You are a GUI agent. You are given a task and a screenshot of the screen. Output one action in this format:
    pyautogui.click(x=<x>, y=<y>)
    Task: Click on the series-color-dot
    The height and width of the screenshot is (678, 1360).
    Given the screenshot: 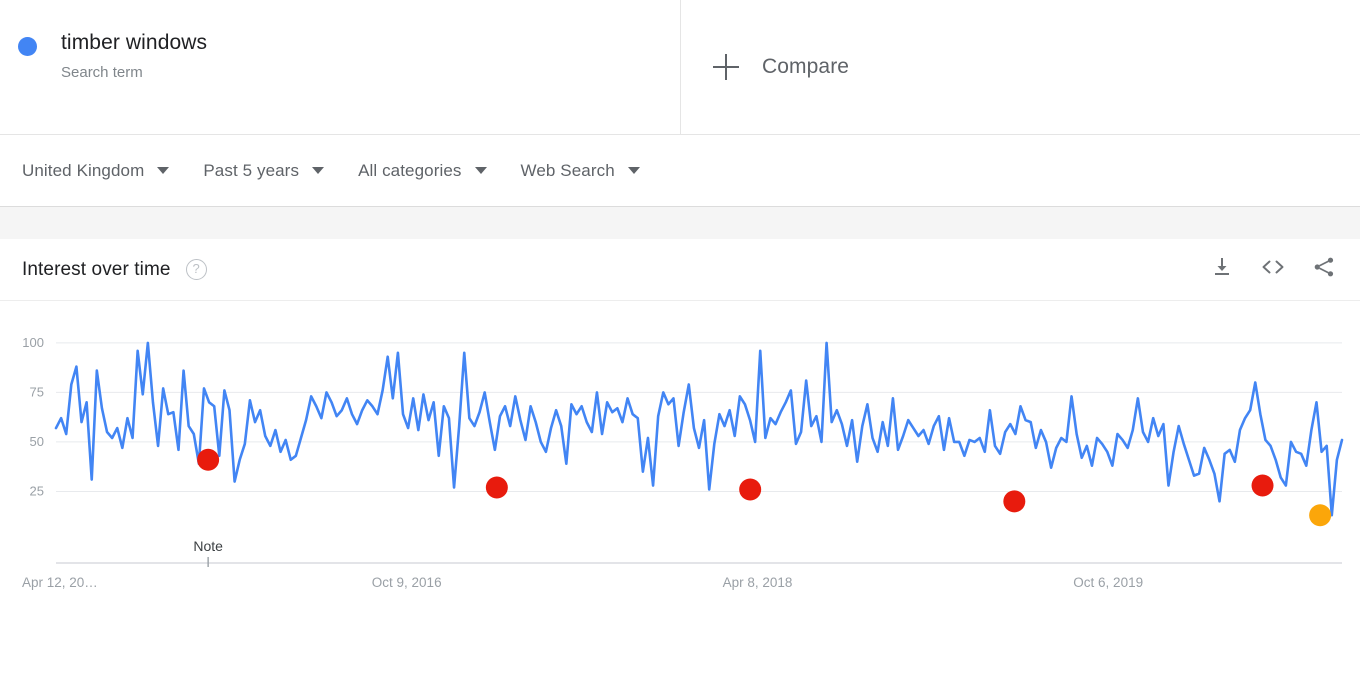 What is the action you would take?
    pyautogui.click(x=27, y=46)
    